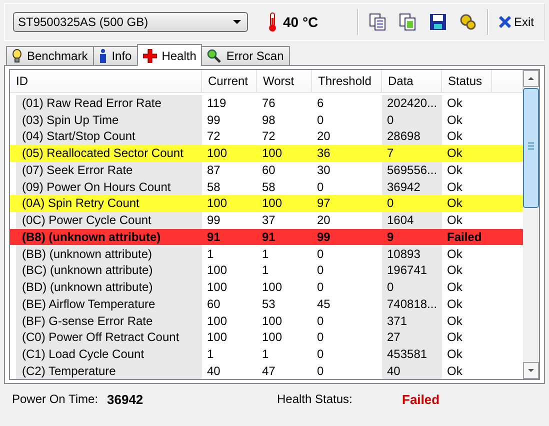 The width and height of the screenshot is (549, 426). I want to click on table-cell: (04) Start/Stop Count, so click(109, 136).